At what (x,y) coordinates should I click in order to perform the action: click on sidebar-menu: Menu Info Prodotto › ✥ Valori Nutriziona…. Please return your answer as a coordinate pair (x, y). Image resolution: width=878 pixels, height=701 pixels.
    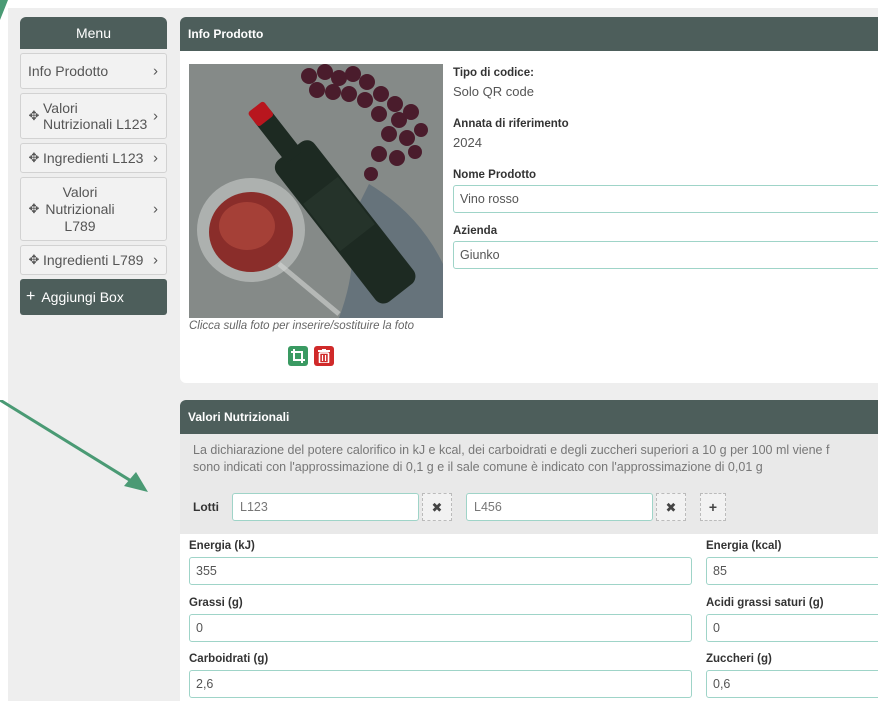
    Looking at the image, I should click on (93, 166).